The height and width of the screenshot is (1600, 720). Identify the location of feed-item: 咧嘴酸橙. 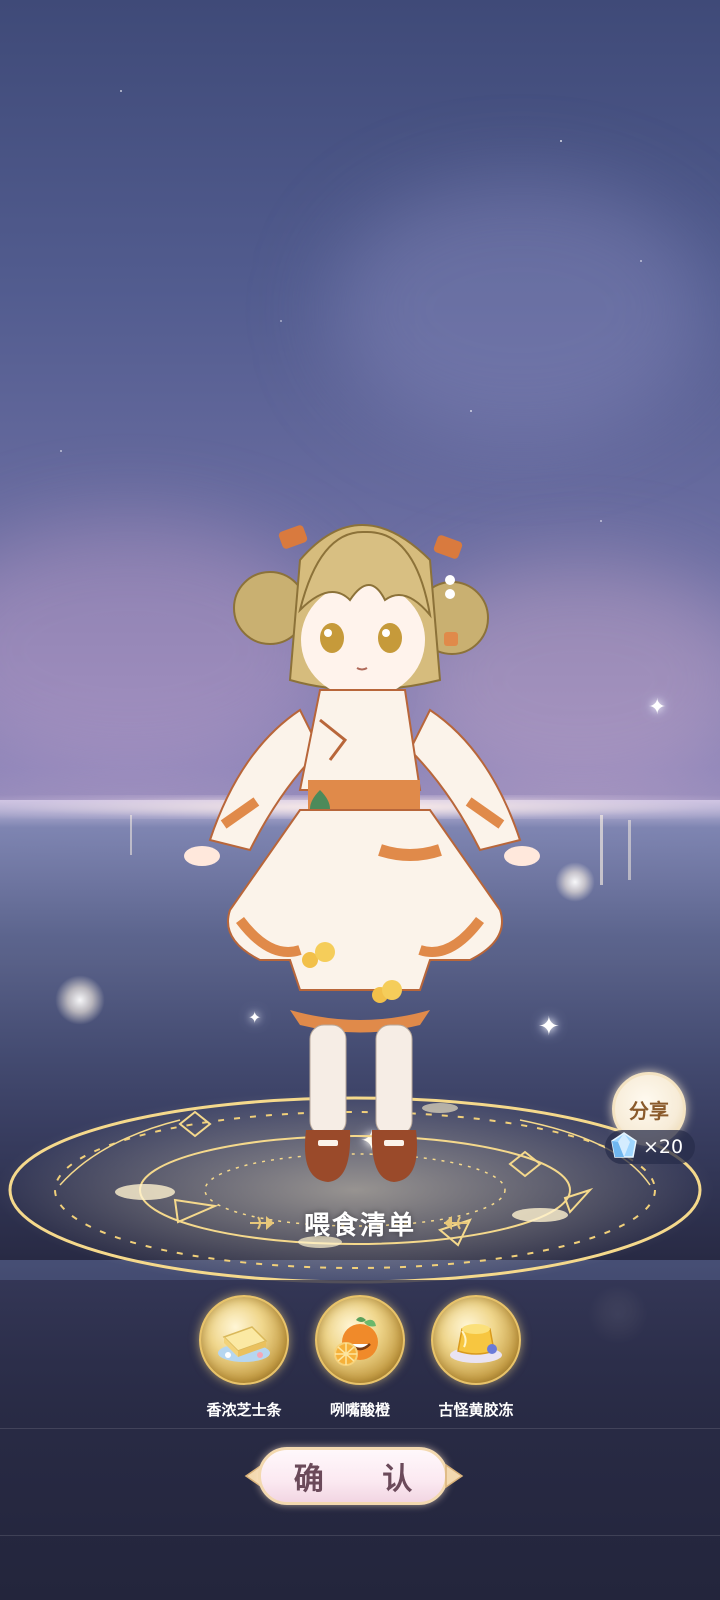
(360, 1357).